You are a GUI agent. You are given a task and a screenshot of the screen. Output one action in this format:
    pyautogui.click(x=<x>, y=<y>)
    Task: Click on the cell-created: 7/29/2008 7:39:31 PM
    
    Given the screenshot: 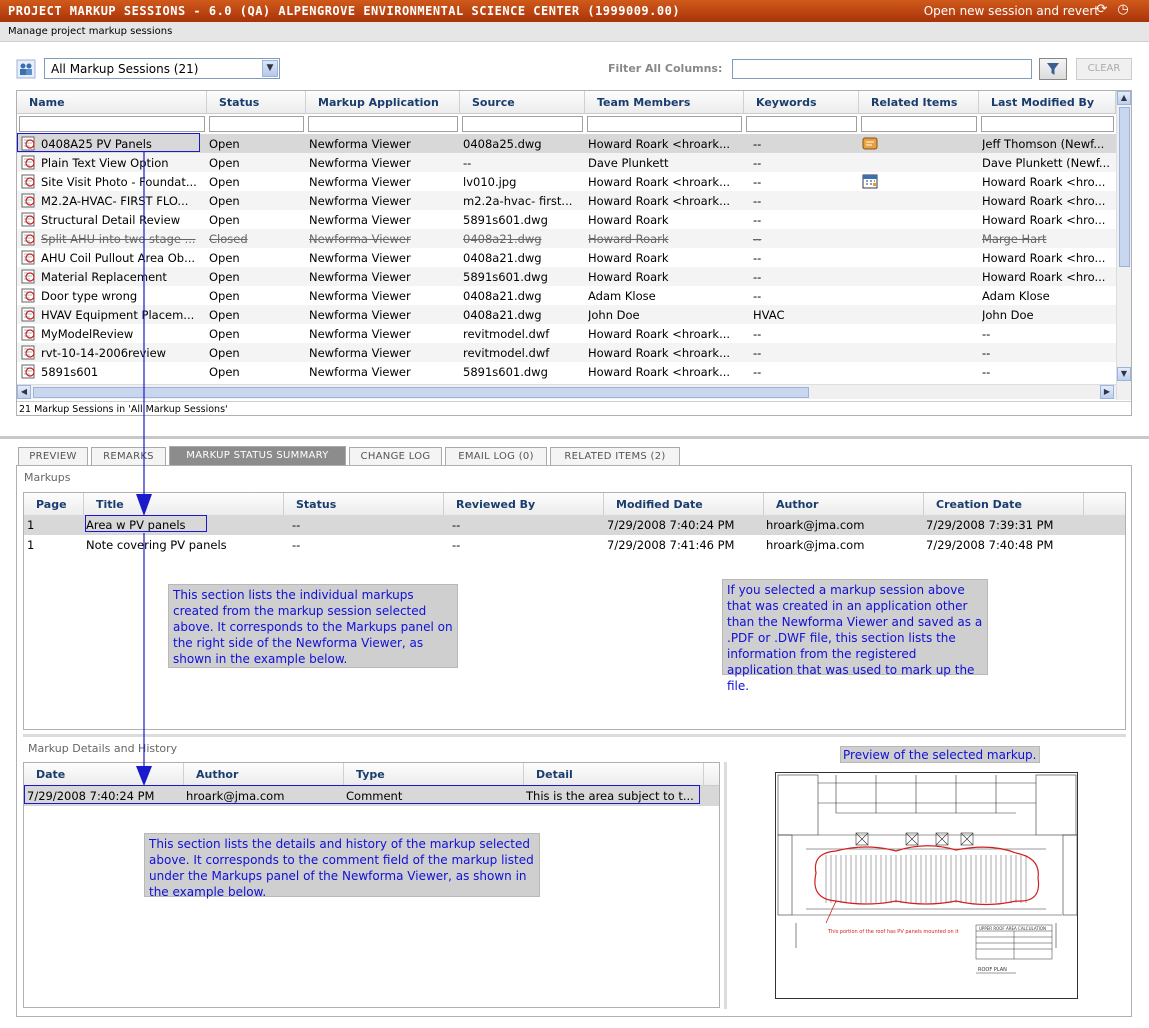 What is the action you would take?
    pyautogui.click(x=990, y=525)
    